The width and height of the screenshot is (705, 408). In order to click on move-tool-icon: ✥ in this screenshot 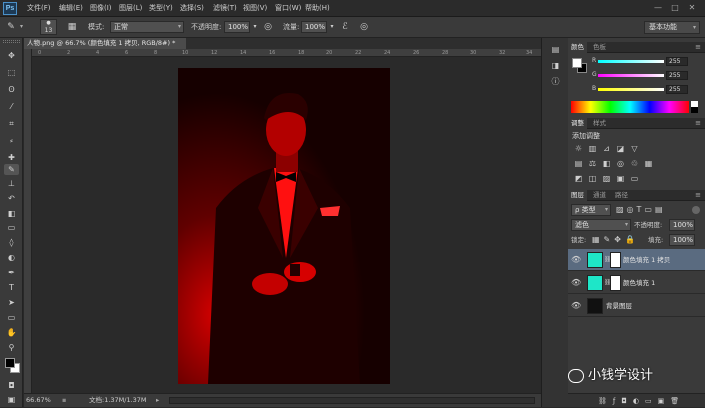, I will do `click(11, 55)`.